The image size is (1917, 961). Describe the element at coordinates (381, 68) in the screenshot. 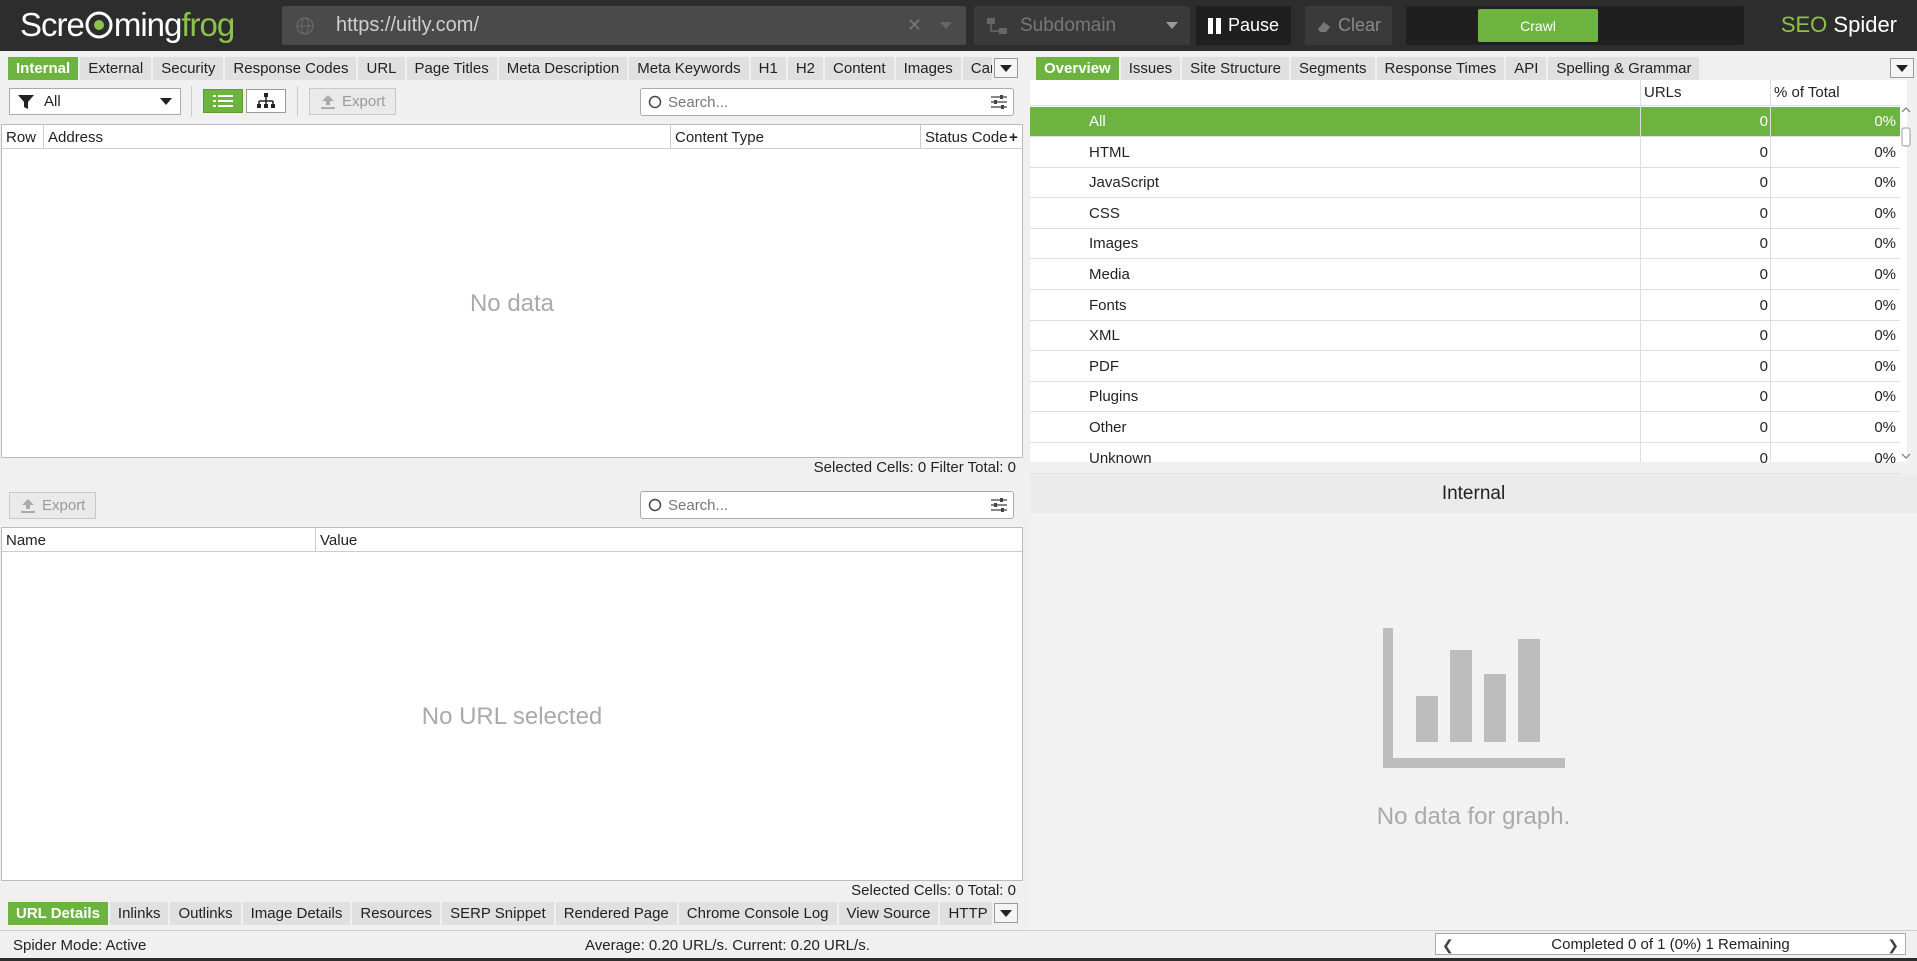

I see `tab-url: URL` at that location.